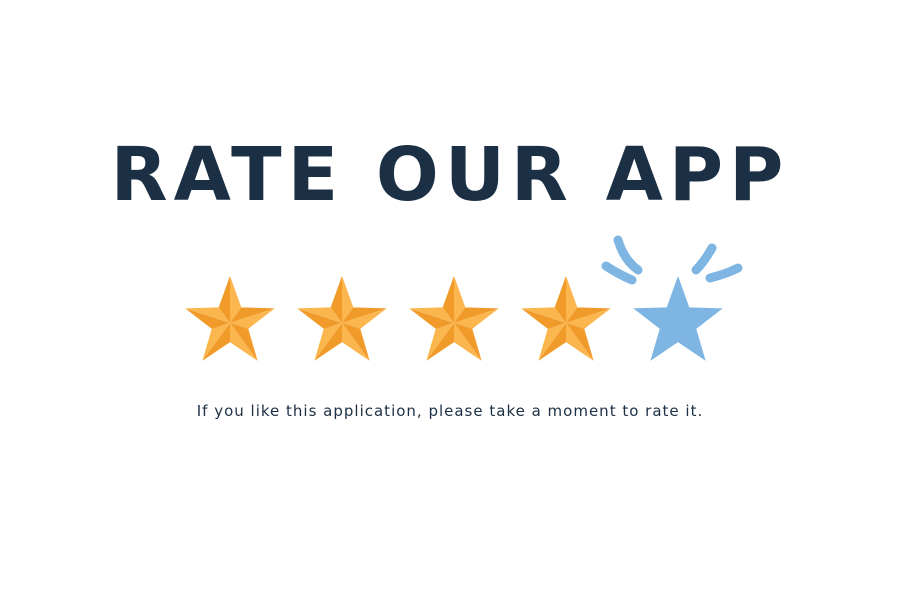 This screenshot has width=900, height=600. Describe the element at coordinates (450, 175) in the screenshot. I see `page-title: RATE OUR APP` at that location.